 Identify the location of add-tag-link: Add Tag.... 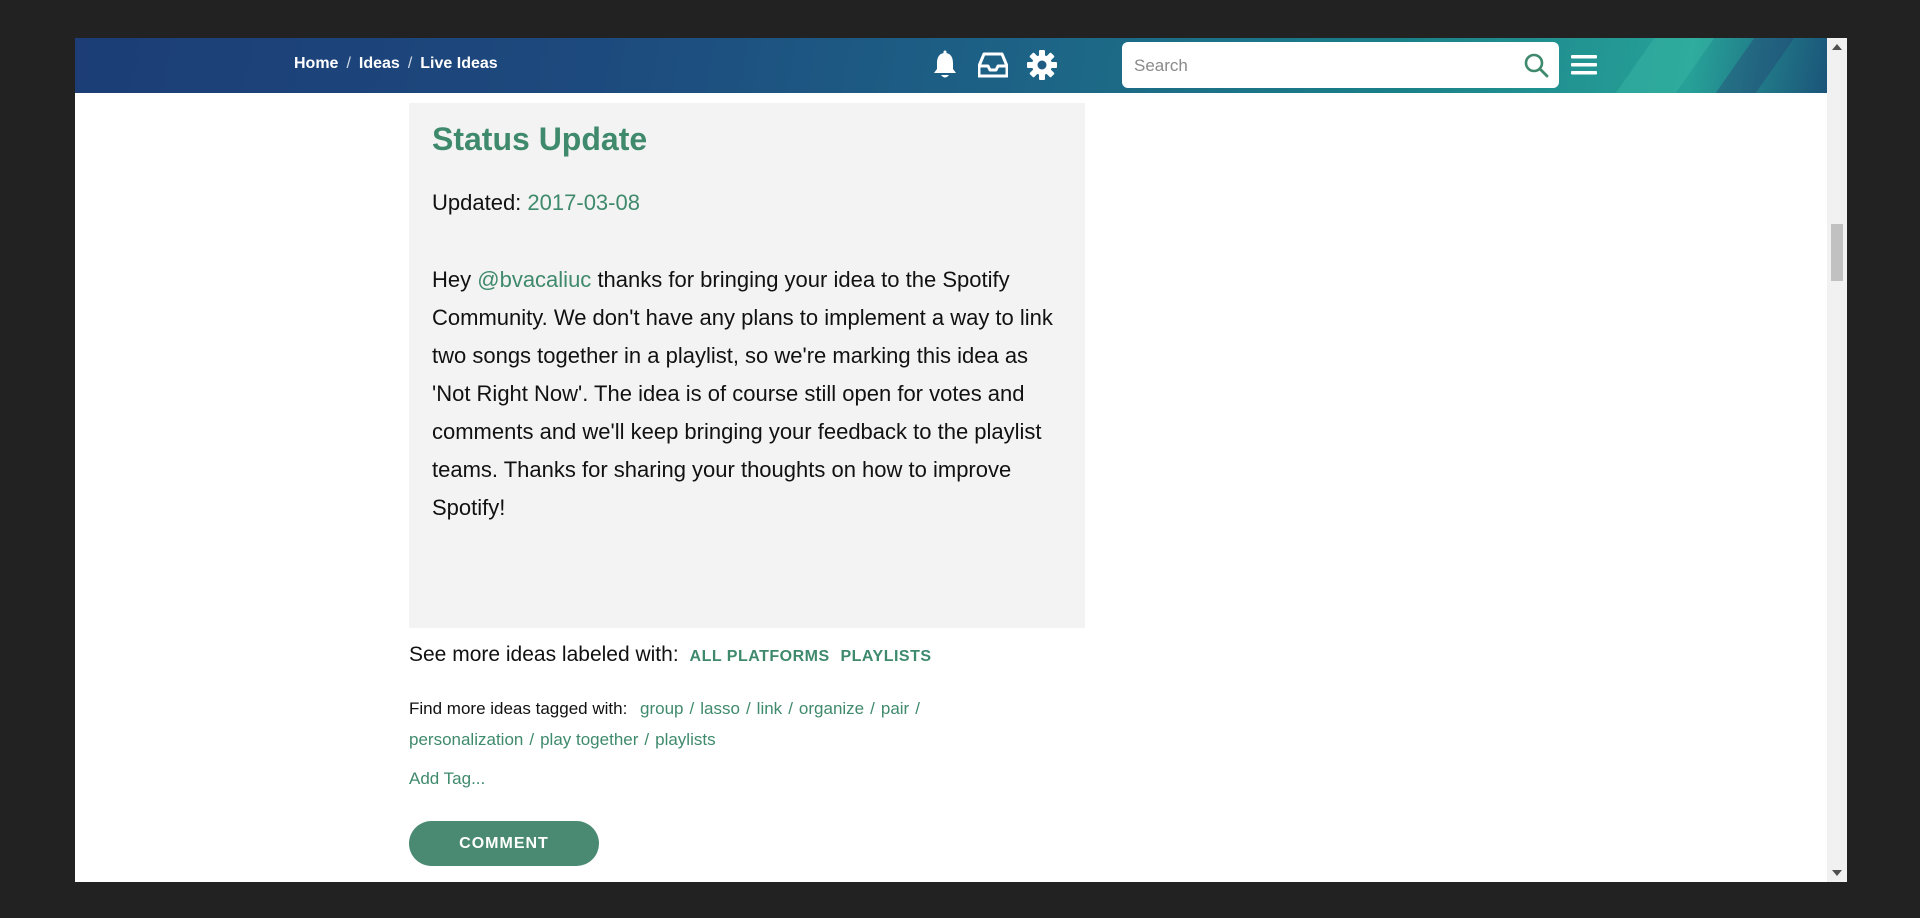
(447, 779).